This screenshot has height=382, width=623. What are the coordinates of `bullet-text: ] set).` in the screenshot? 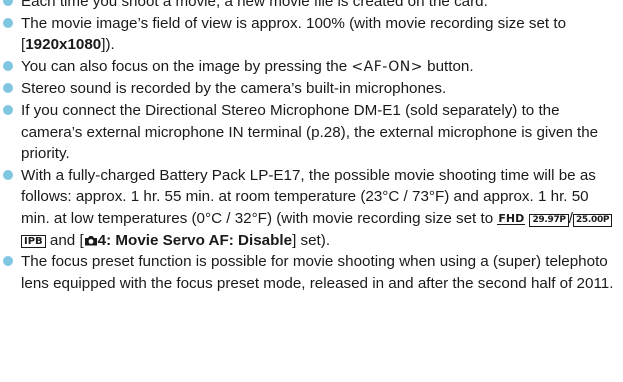 It's located at (311, 240).